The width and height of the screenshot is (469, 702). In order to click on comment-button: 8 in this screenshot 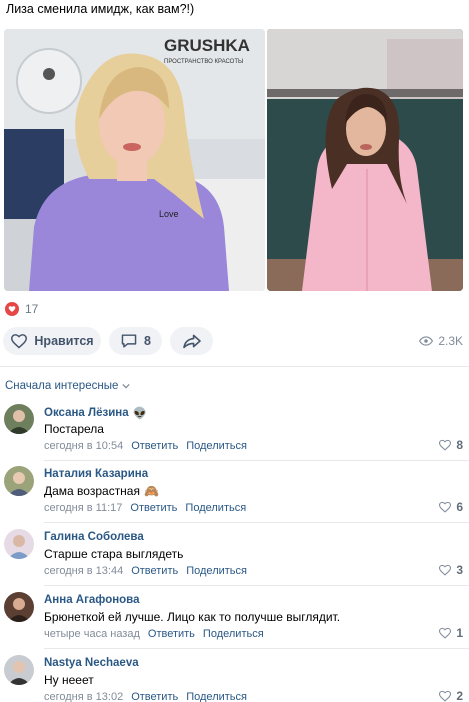, I will do `click(135, 341)`.